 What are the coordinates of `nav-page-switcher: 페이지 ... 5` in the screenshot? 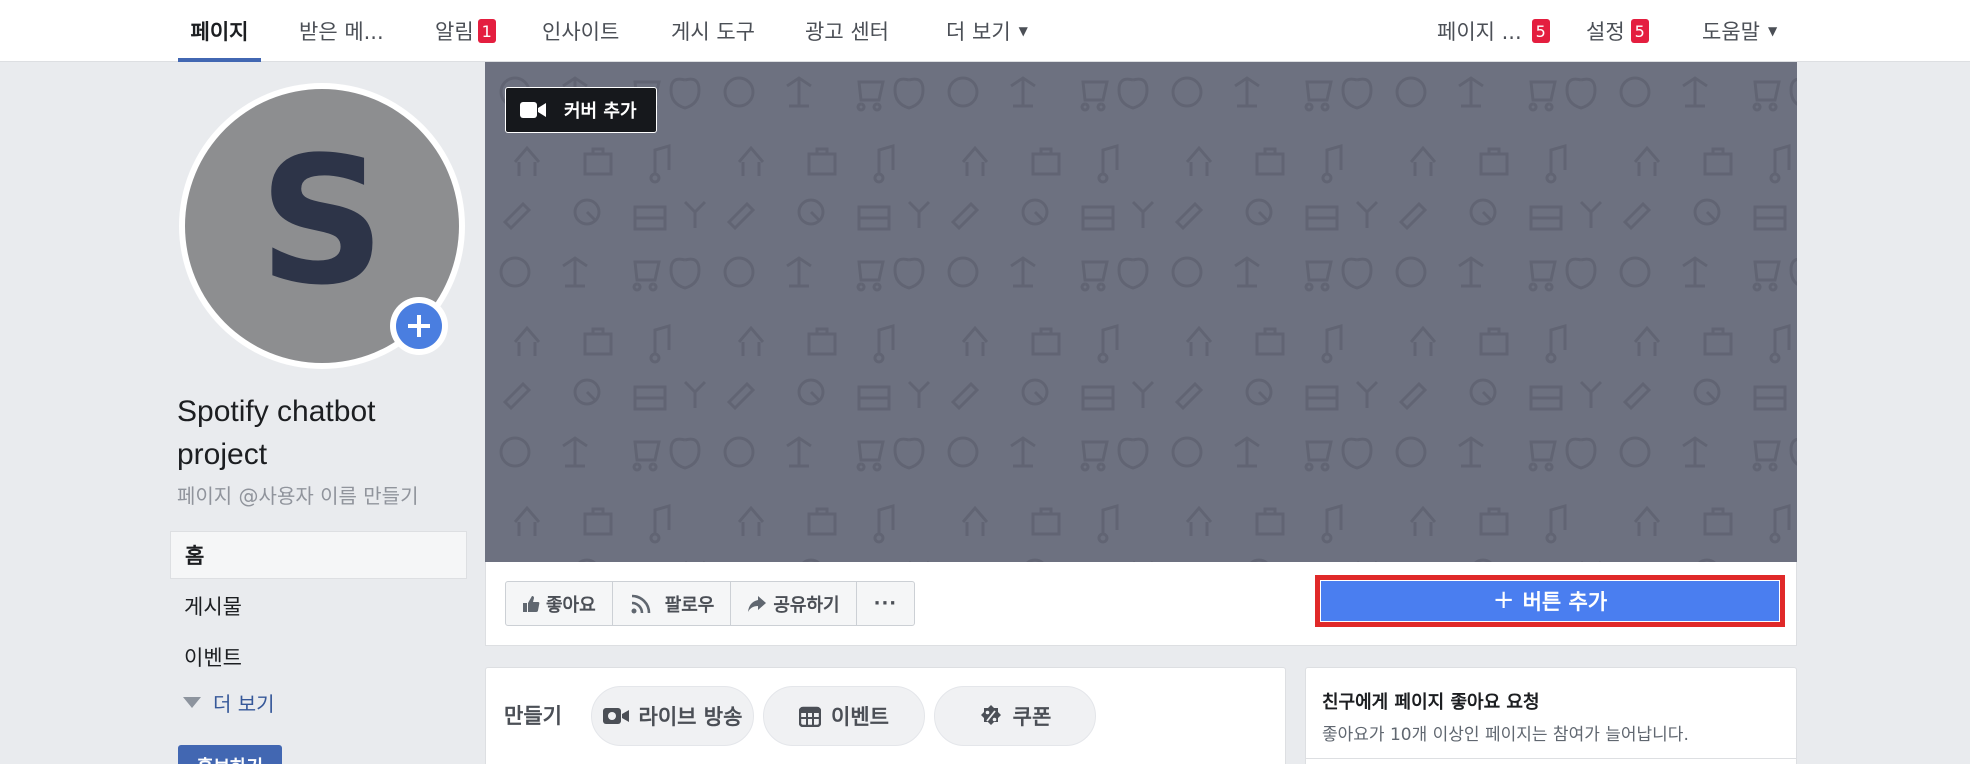 It's located at (1493, 31).